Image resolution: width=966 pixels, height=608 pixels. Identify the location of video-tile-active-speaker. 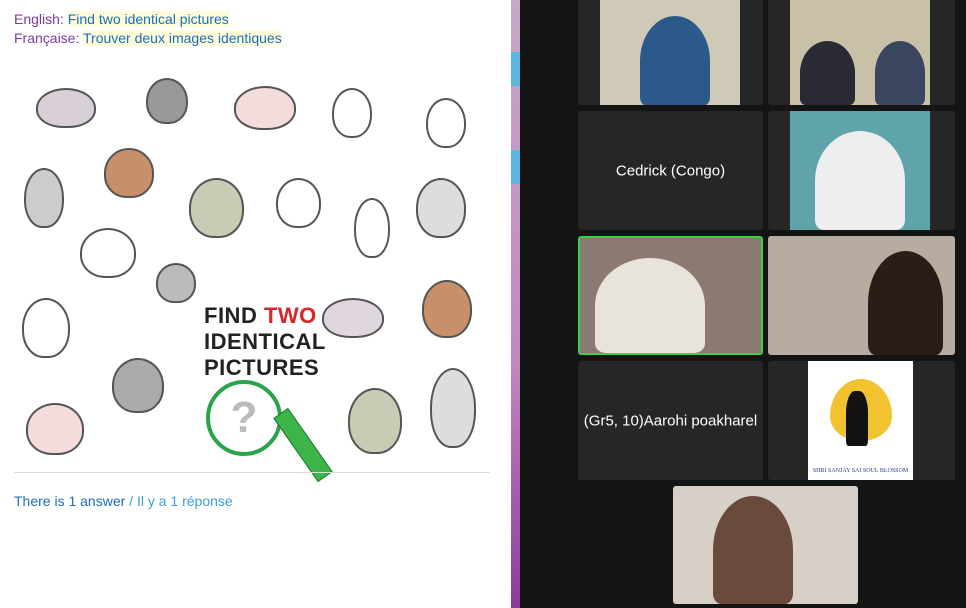
(670, 295).